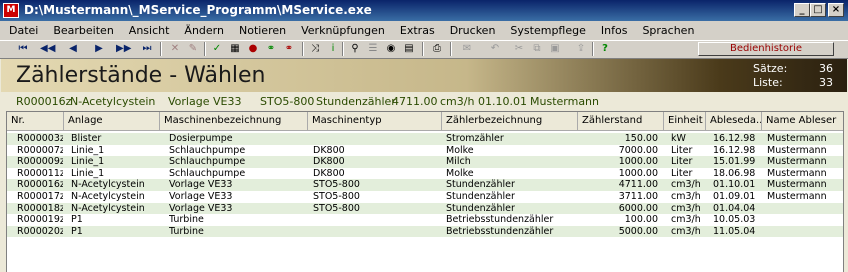  Describe the element at coordinates (471, 30) in the screenshot. I see `menu-drucken: Drucken` at that location.